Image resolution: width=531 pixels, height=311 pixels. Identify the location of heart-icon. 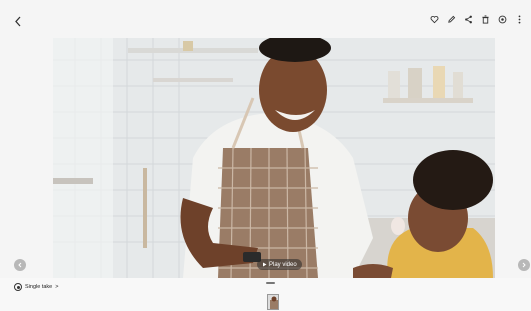
(434, 20).